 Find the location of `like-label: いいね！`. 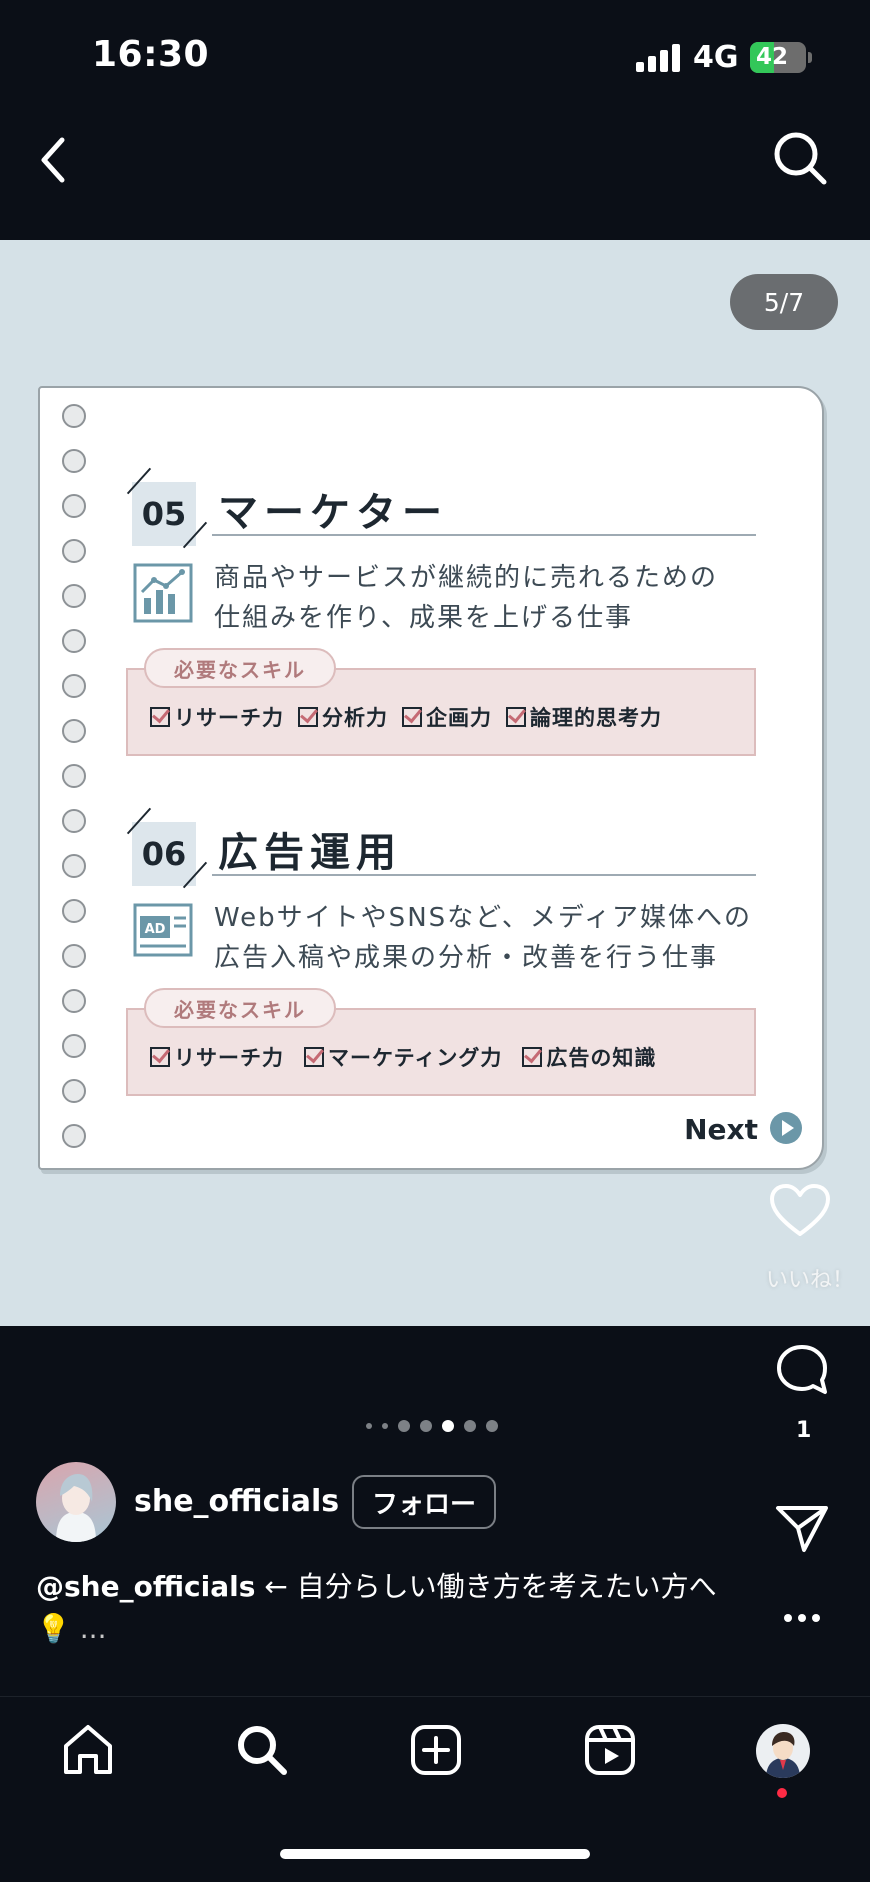

like-label: いいね！ is located at coordinates (810, 1280).